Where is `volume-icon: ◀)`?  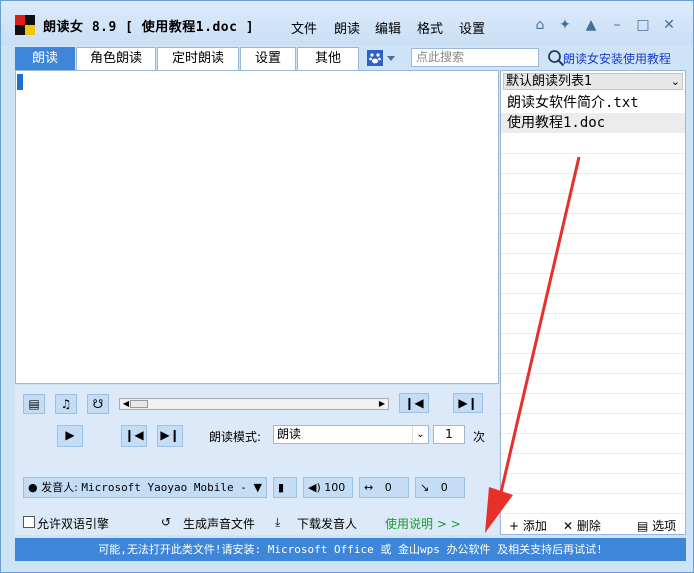
volume-icon: ◀) is located at coordinates (314, 487).